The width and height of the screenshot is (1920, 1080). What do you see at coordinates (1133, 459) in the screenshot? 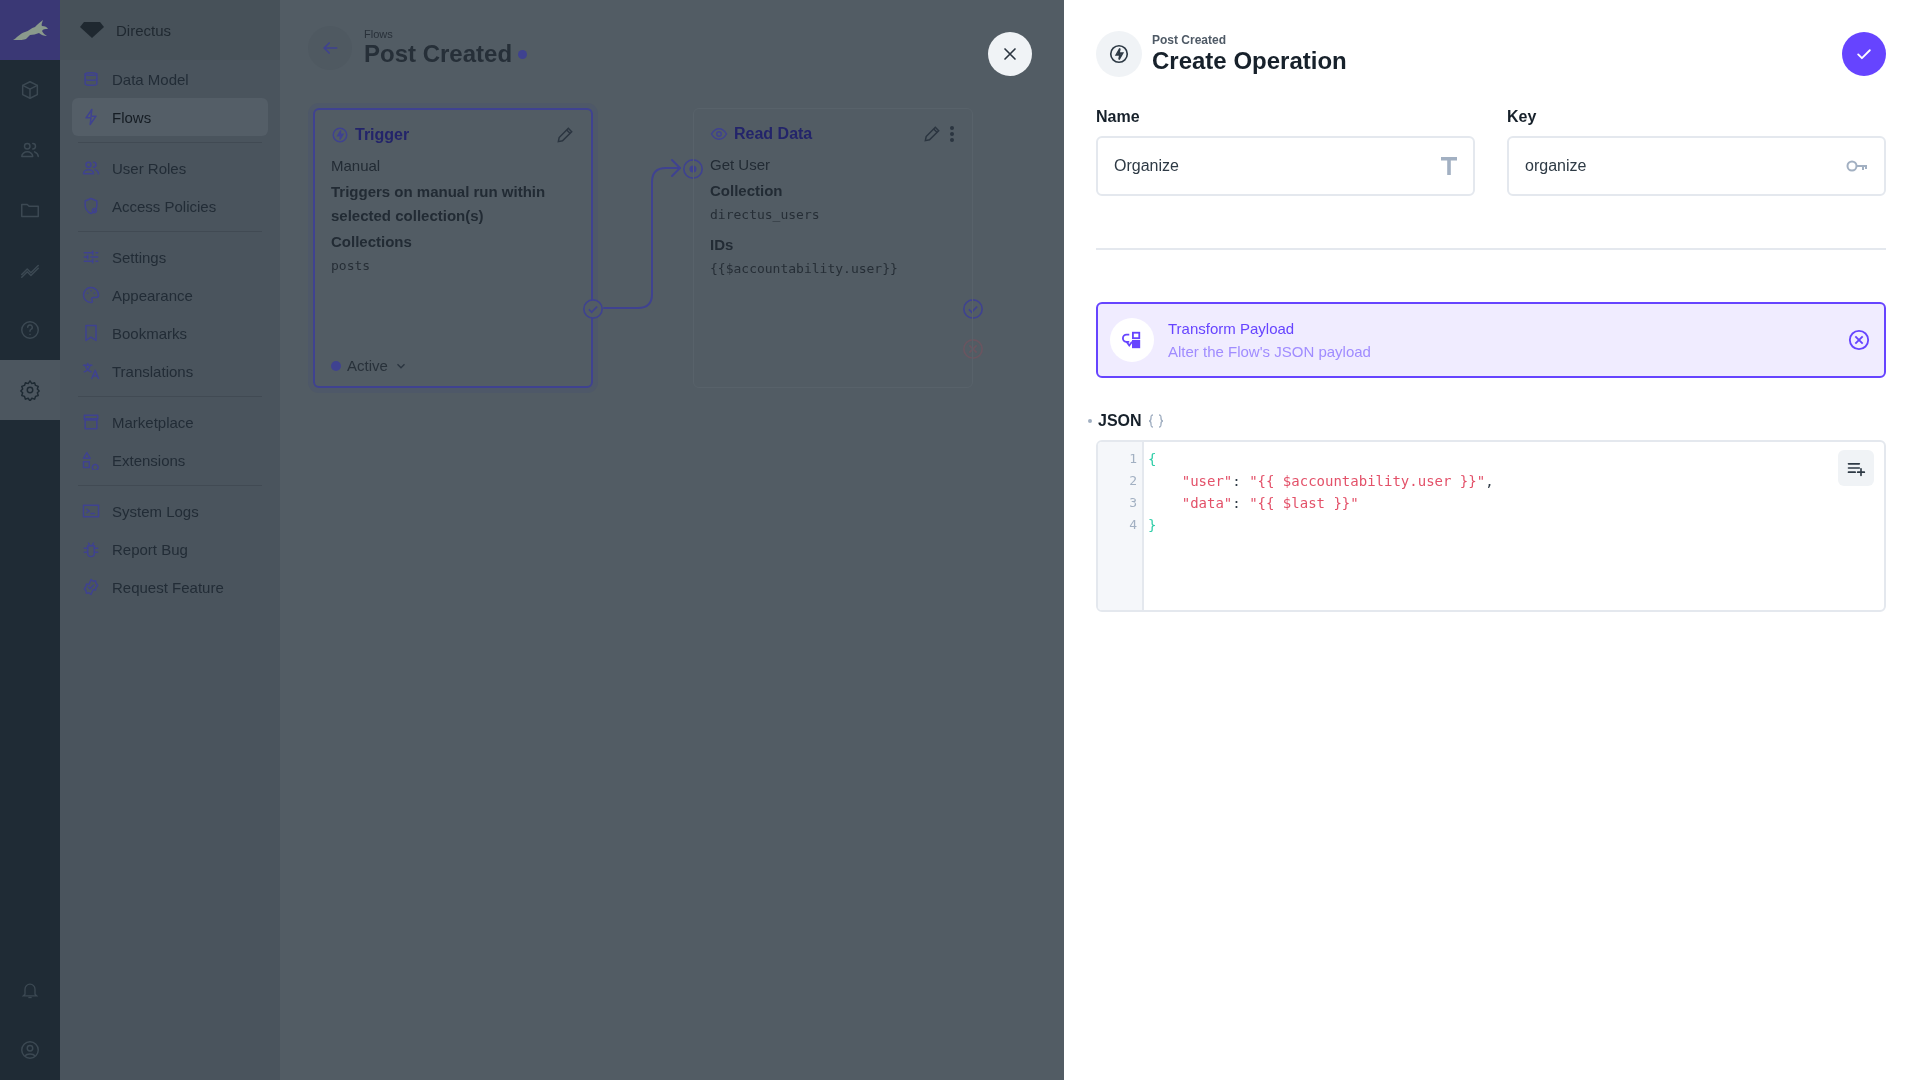
I see `line-number: 1` at bounding box center [1133, 459].